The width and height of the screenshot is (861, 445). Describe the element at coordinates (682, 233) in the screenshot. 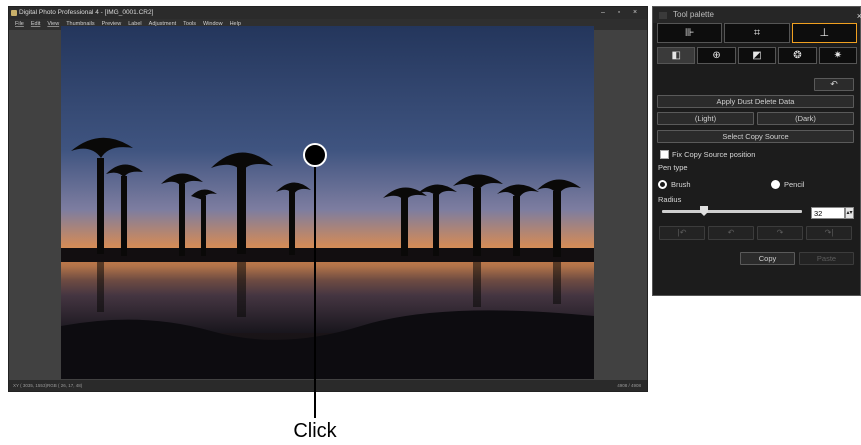

I see `nav-first-button: |↶` at that location.